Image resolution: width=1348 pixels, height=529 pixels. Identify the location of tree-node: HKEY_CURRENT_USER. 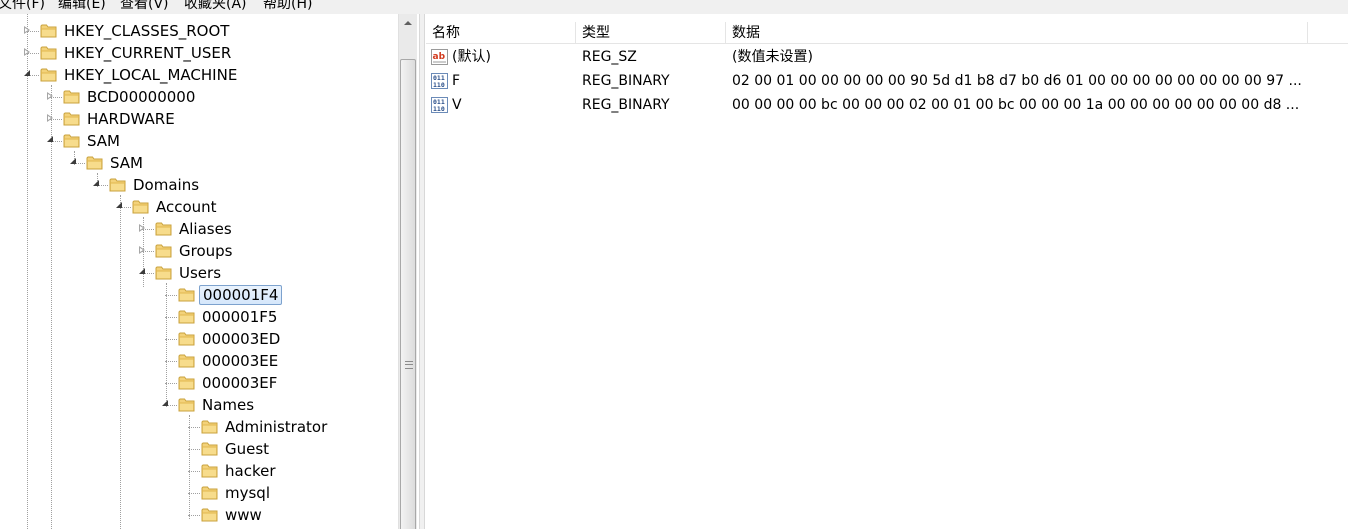
(199, 53).